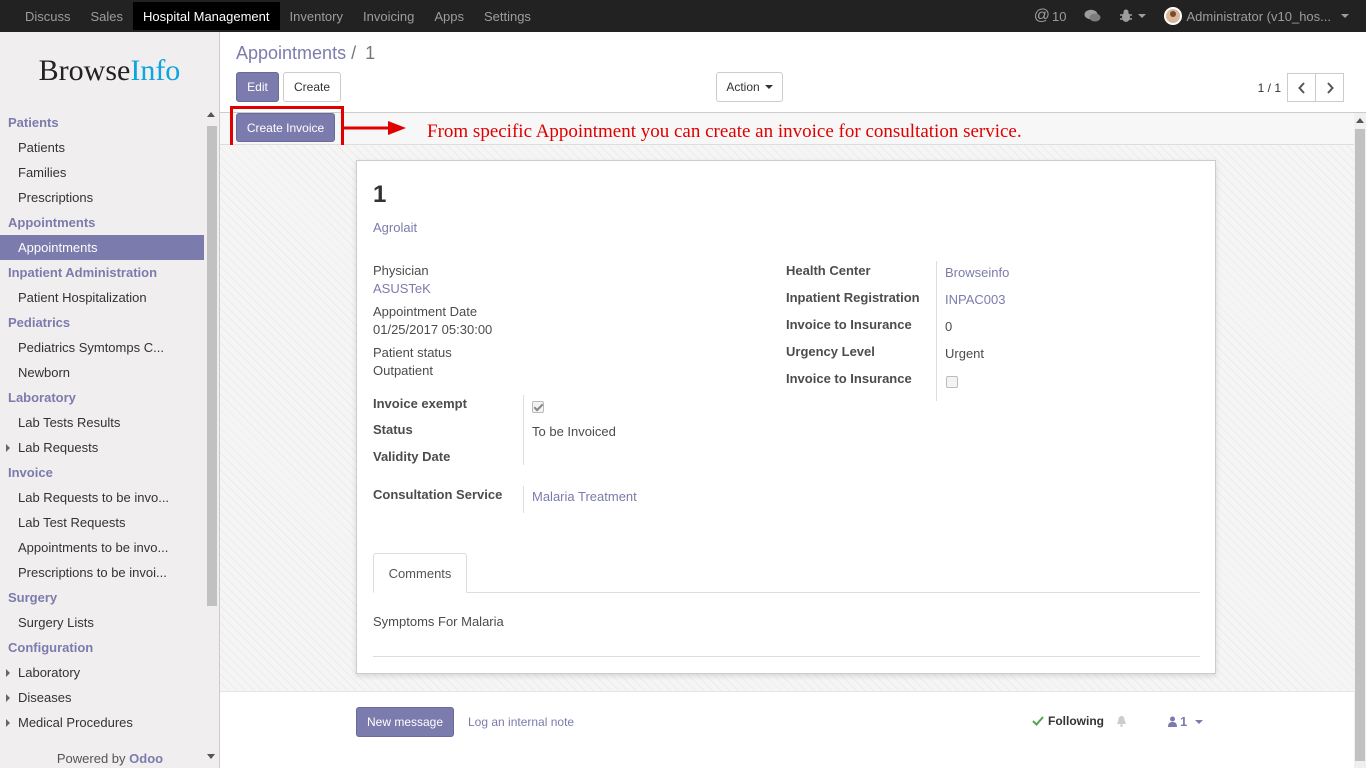 The height and width of the screenshot is (768, 1366). What do you see at coordinates (1269, 88) in the screenshot?
I see `pager-value: 1 / 1` at bounding box center [1269, 88].